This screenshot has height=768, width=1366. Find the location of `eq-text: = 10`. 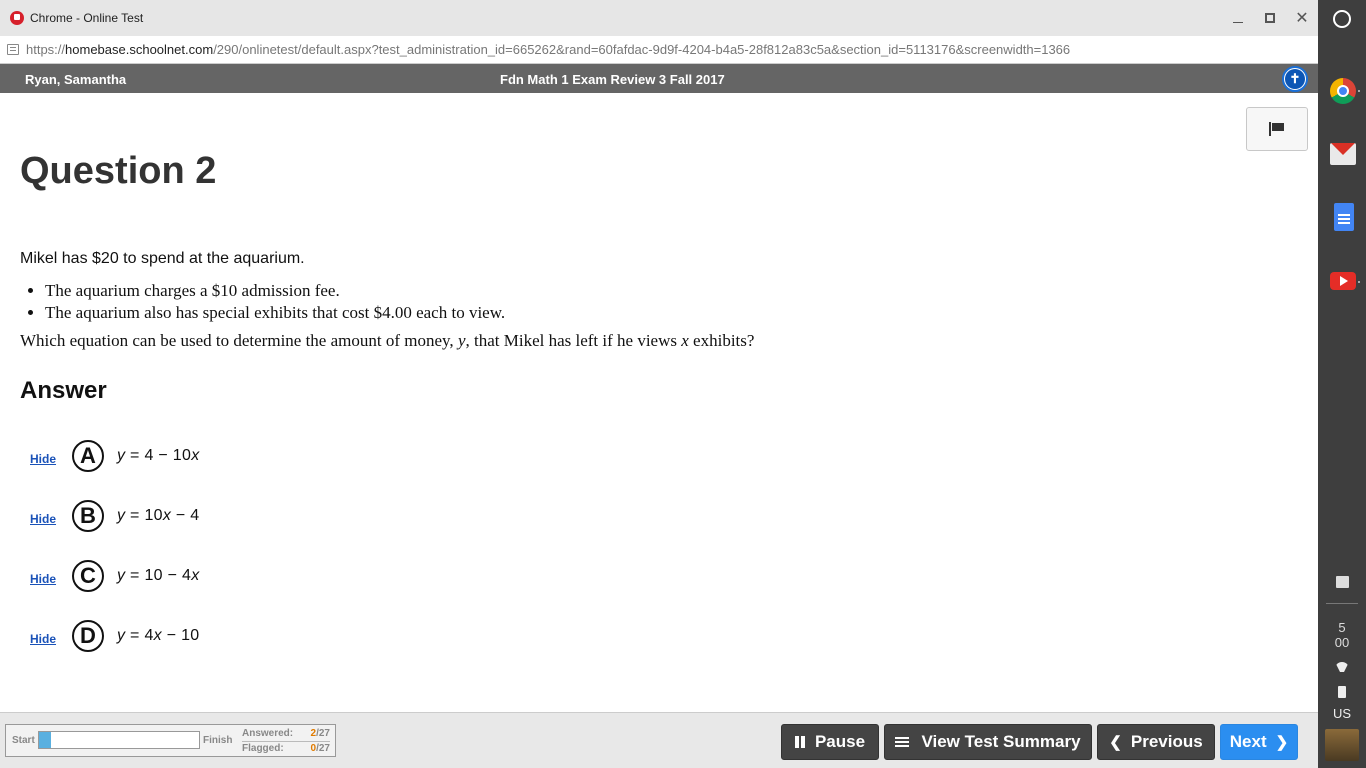

eq-text: = 10 is located at coordinates (144, 515).